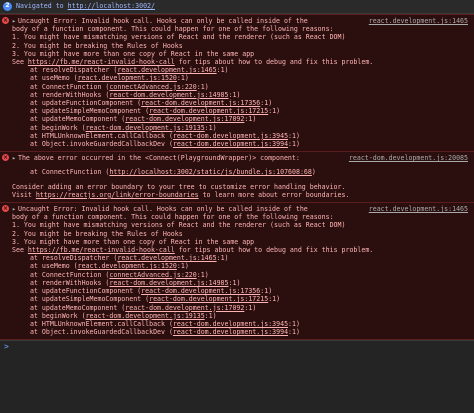 This screenshot has width=474, height=413. Describe the element at coordinates (237, 346) in the screenshot. I see `console-prompt: >` at that location.